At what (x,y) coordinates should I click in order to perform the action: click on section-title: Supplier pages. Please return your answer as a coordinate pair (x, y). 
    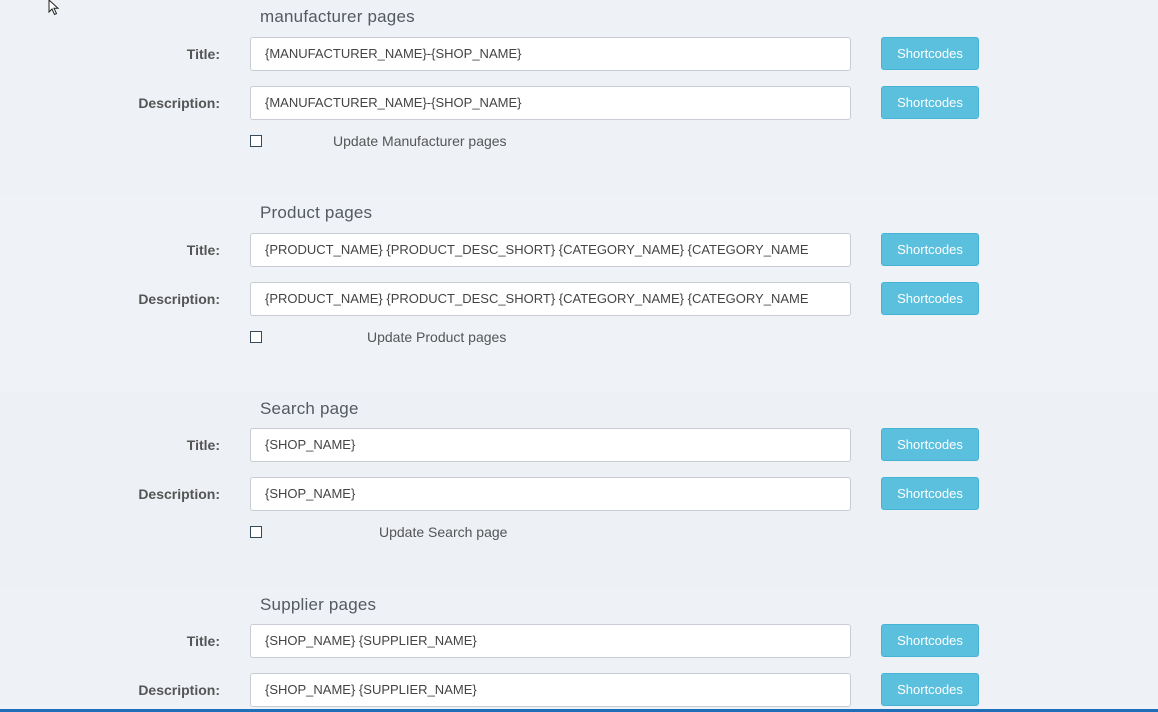
    Looking at the image, I should click on (318, 604).